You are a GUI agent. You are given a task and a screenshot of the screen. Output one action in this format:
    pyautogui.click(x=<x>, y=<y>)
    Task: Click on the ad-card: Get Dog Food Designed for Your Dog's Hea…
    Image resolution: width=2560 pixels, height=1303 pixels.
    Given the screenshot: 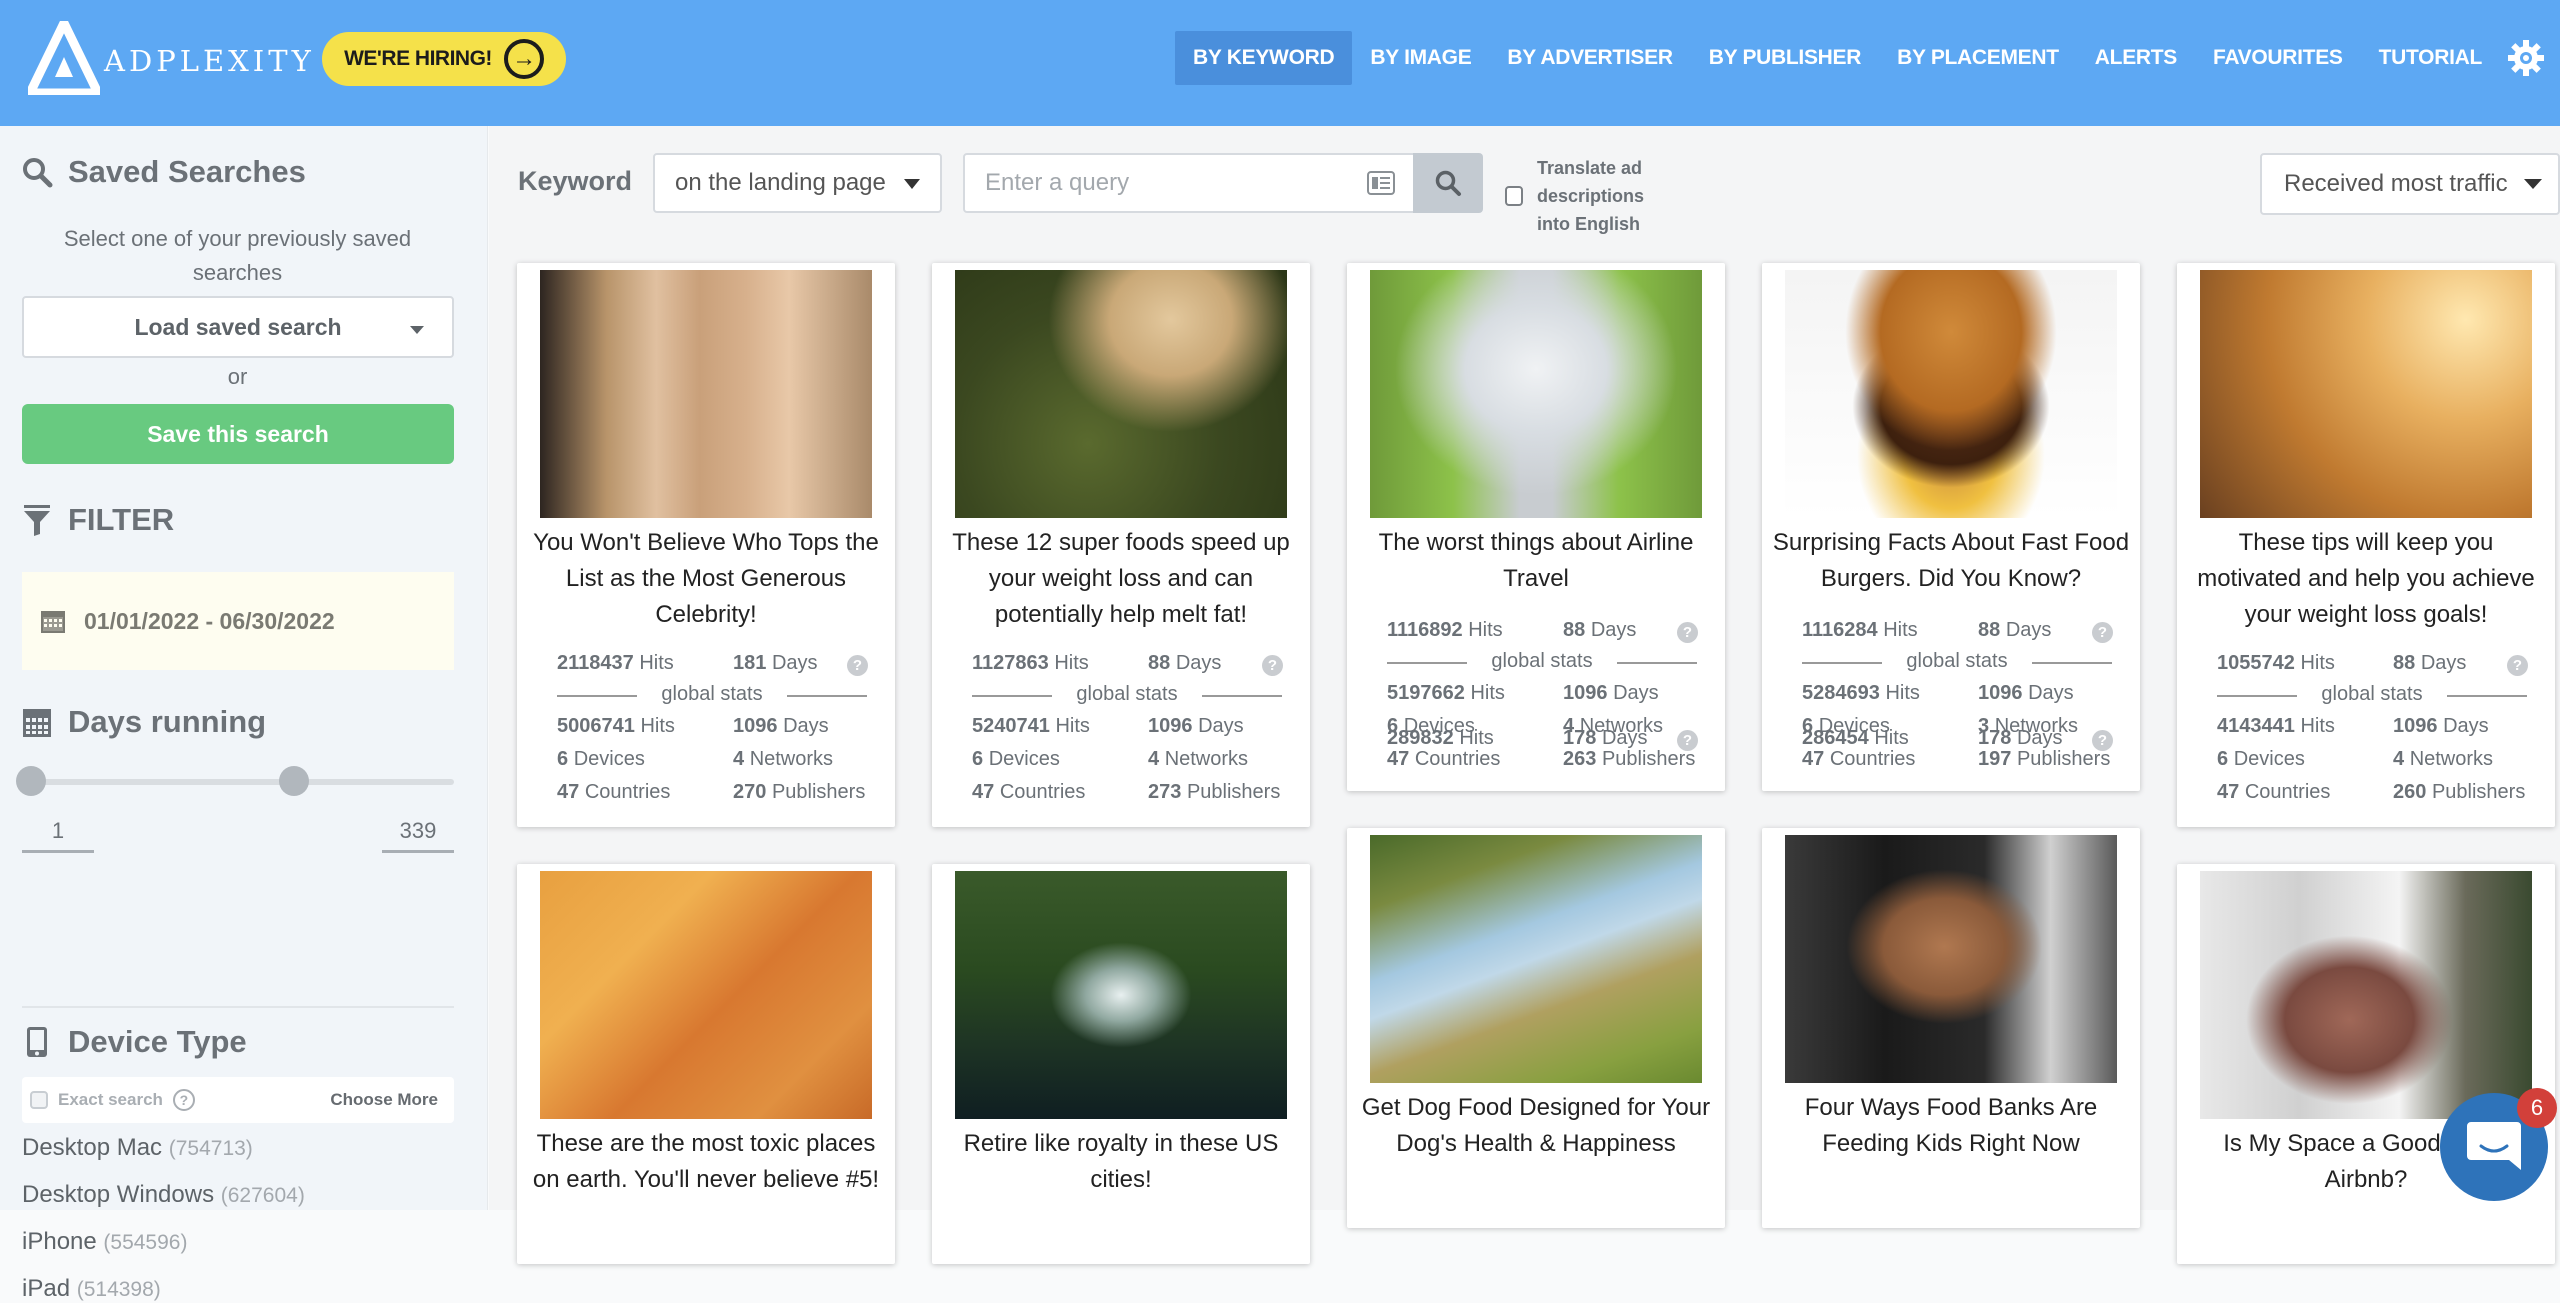 What is the action you would take?
    pyautogui.click(x=1536, y=977)
    